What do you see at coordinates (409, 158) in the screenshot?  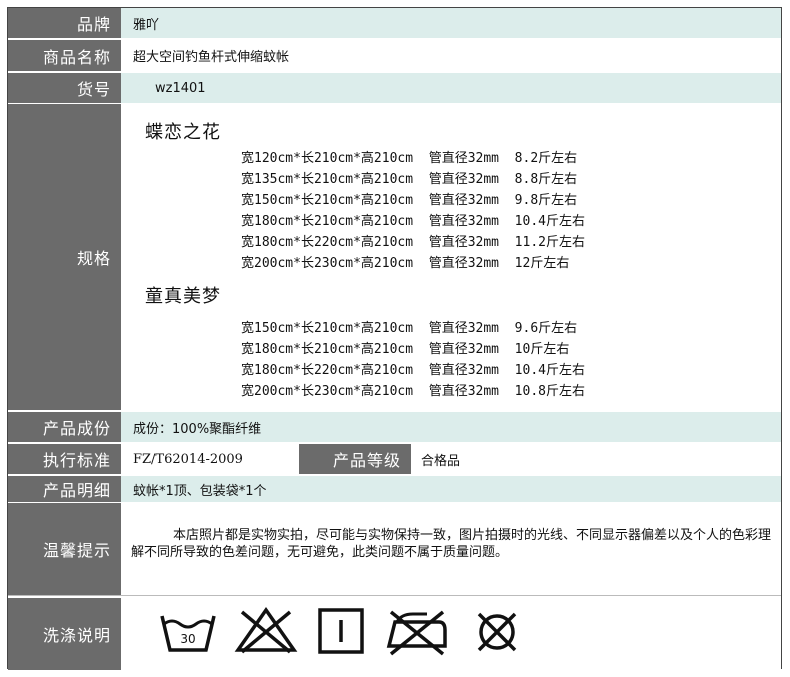 I see `spec-line: 宽120cm*长210cm*高210cm 管直径32mm 8.2斤左右` at bounding box center [409, 158].